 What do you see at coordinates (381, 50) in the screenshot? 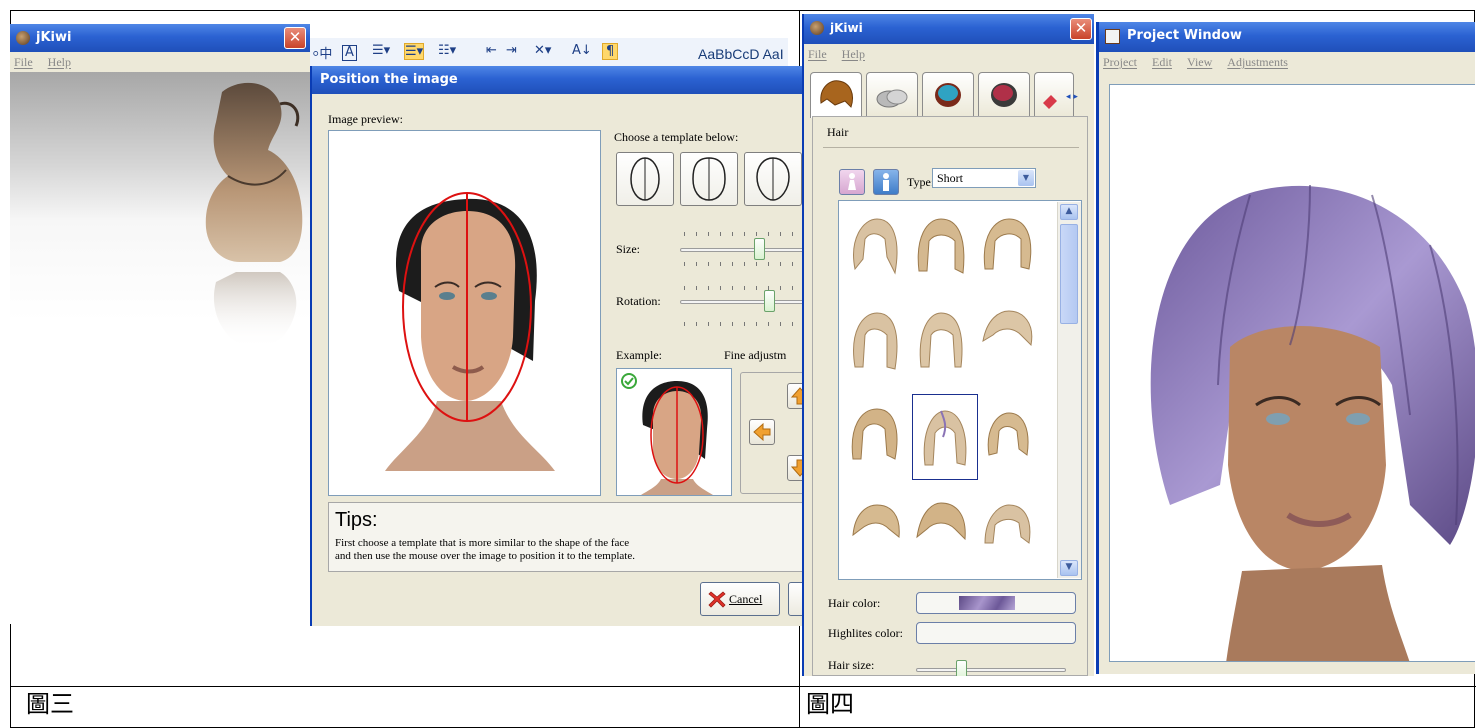
I see `bullets-icon: ☰▾` at bounding box center [381, 50].